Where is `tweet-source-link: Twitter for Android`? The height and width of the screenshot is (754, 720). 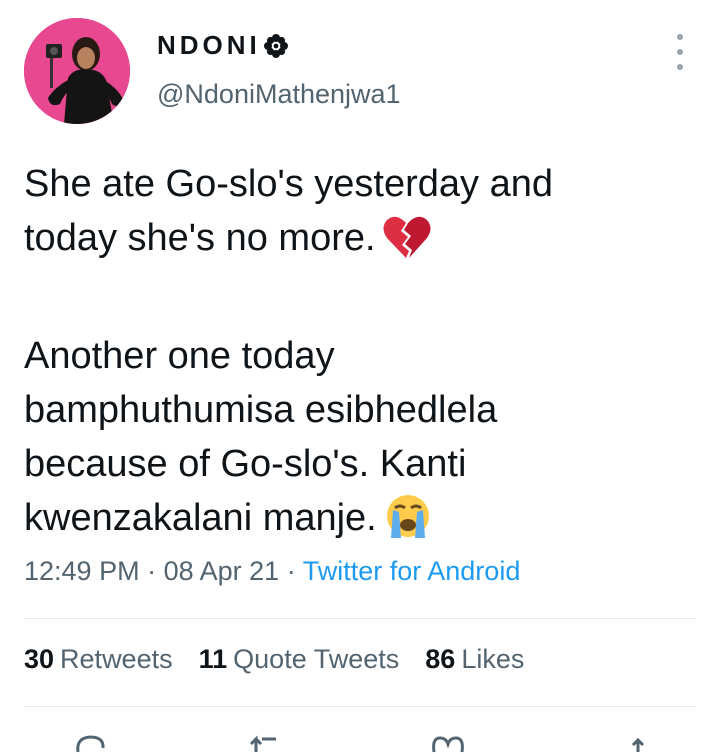 tweet-source-link: Twitter for Android is located at coordinates (412, 571).